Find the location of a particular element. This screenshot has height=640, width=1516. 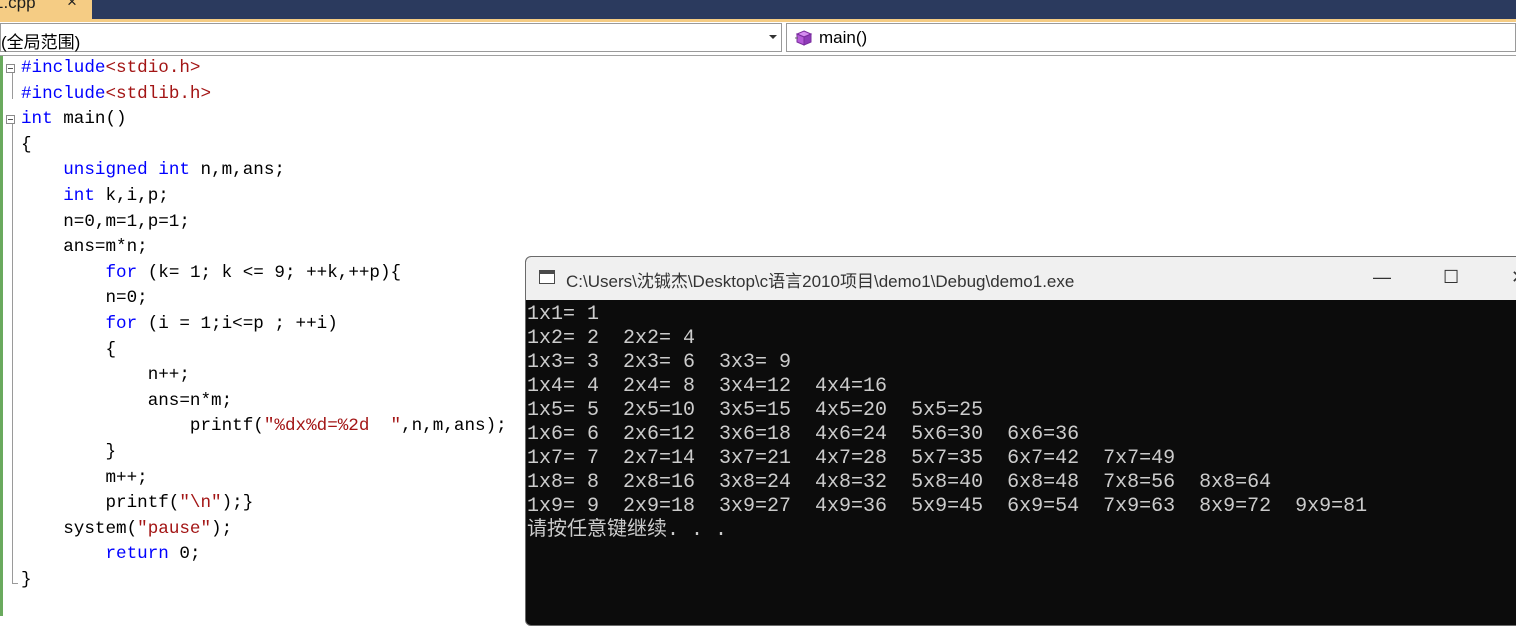

code-token: 0; is located at coordinates (184, 554).